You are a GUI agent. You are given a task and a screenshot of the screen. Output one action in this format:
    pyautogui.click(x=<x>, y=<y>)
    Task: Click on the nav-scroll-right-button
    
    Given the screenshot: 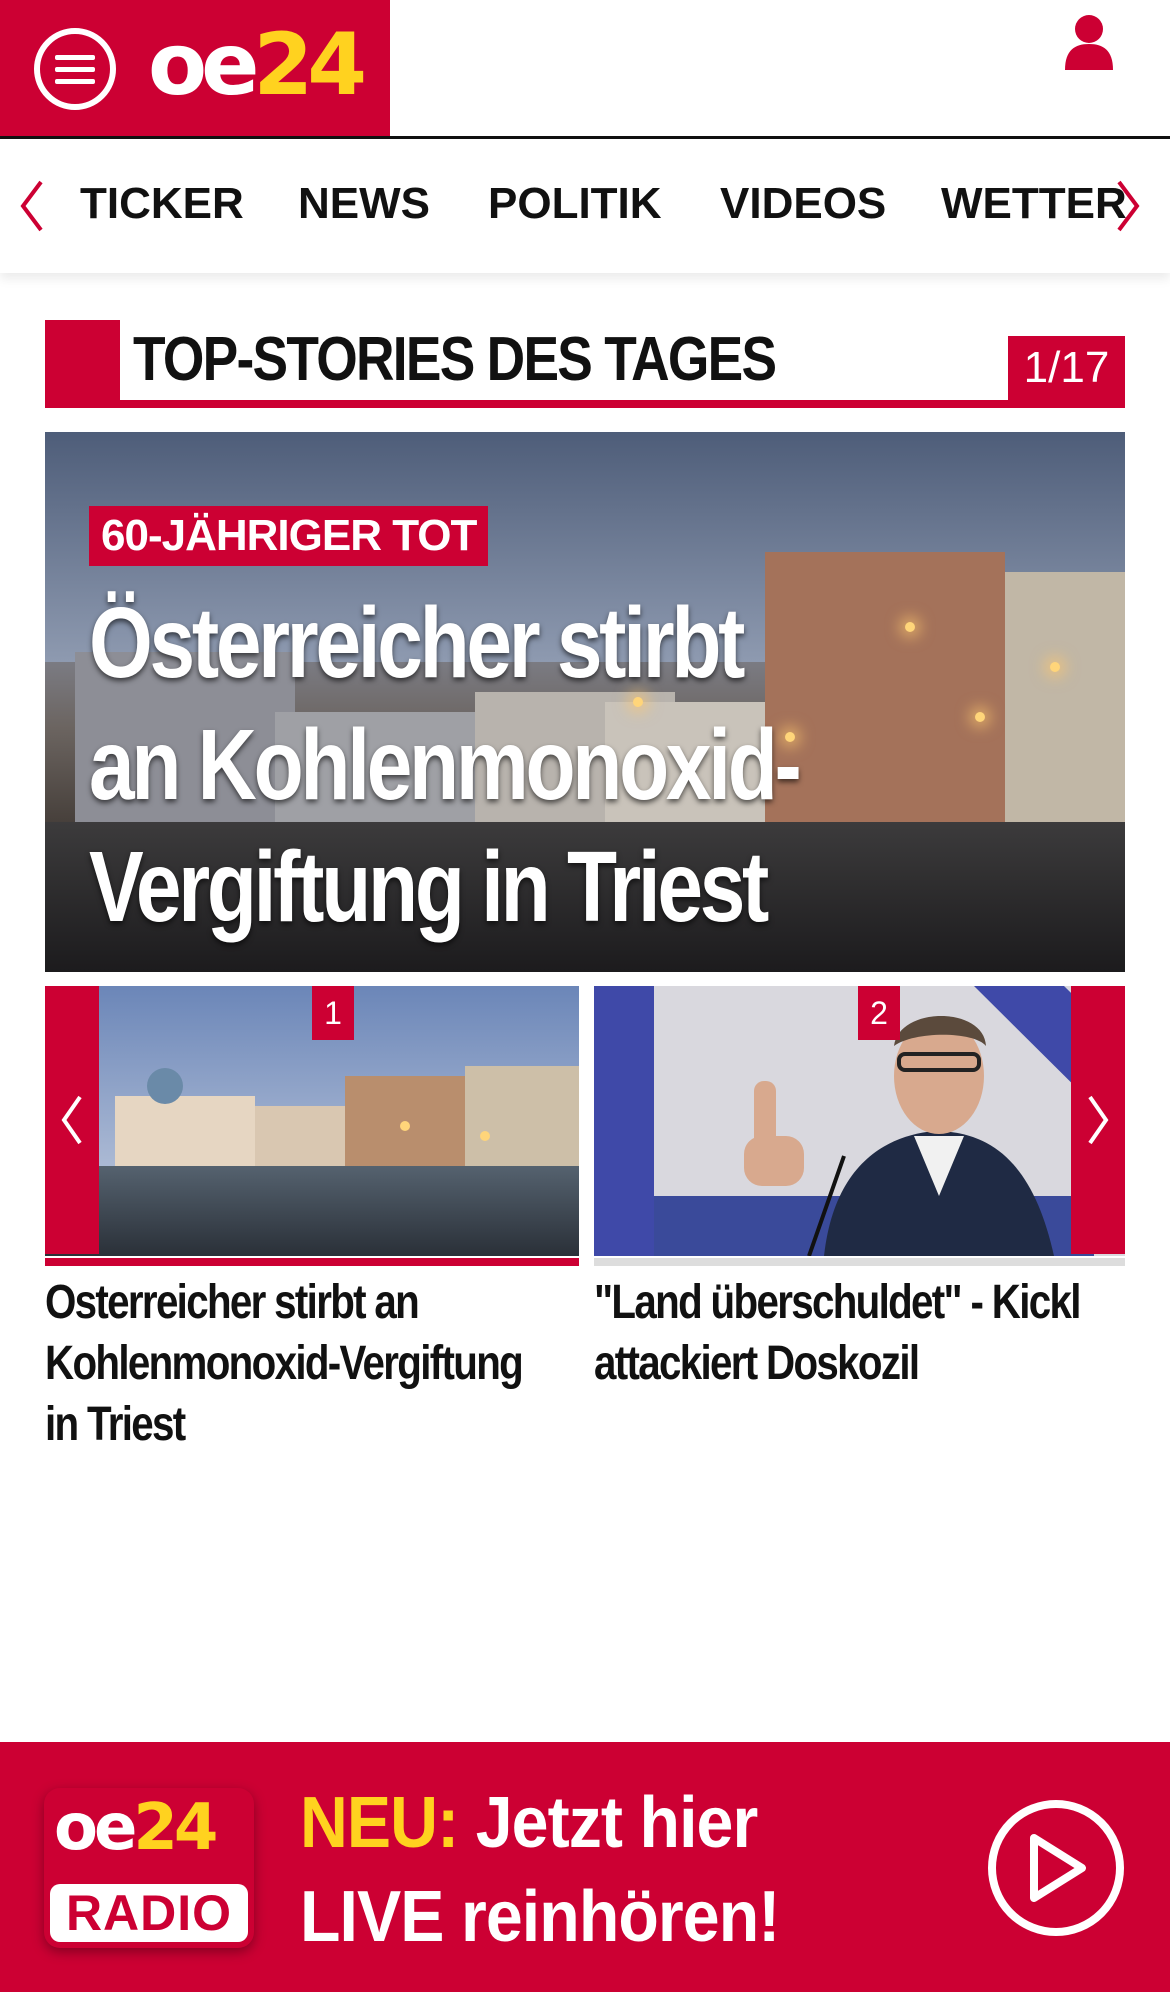 What is the action you would take?
    pyautogui.click(x=1128, y=206)
    